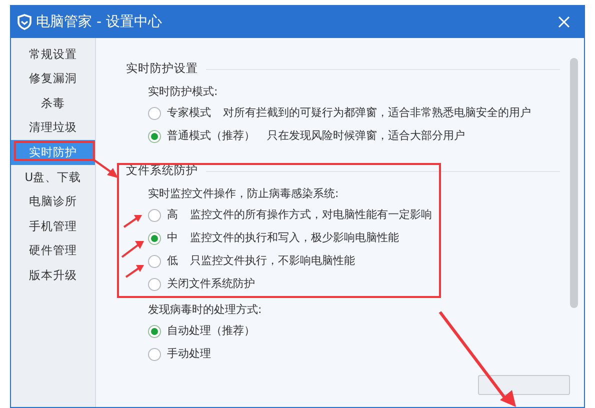 Image resolution: width=595 pixels, height=408 pixels. Describe the element at coordinates (211, 331) in the screenshot. I see `option-label: 自动处理（推荐）` at that location.